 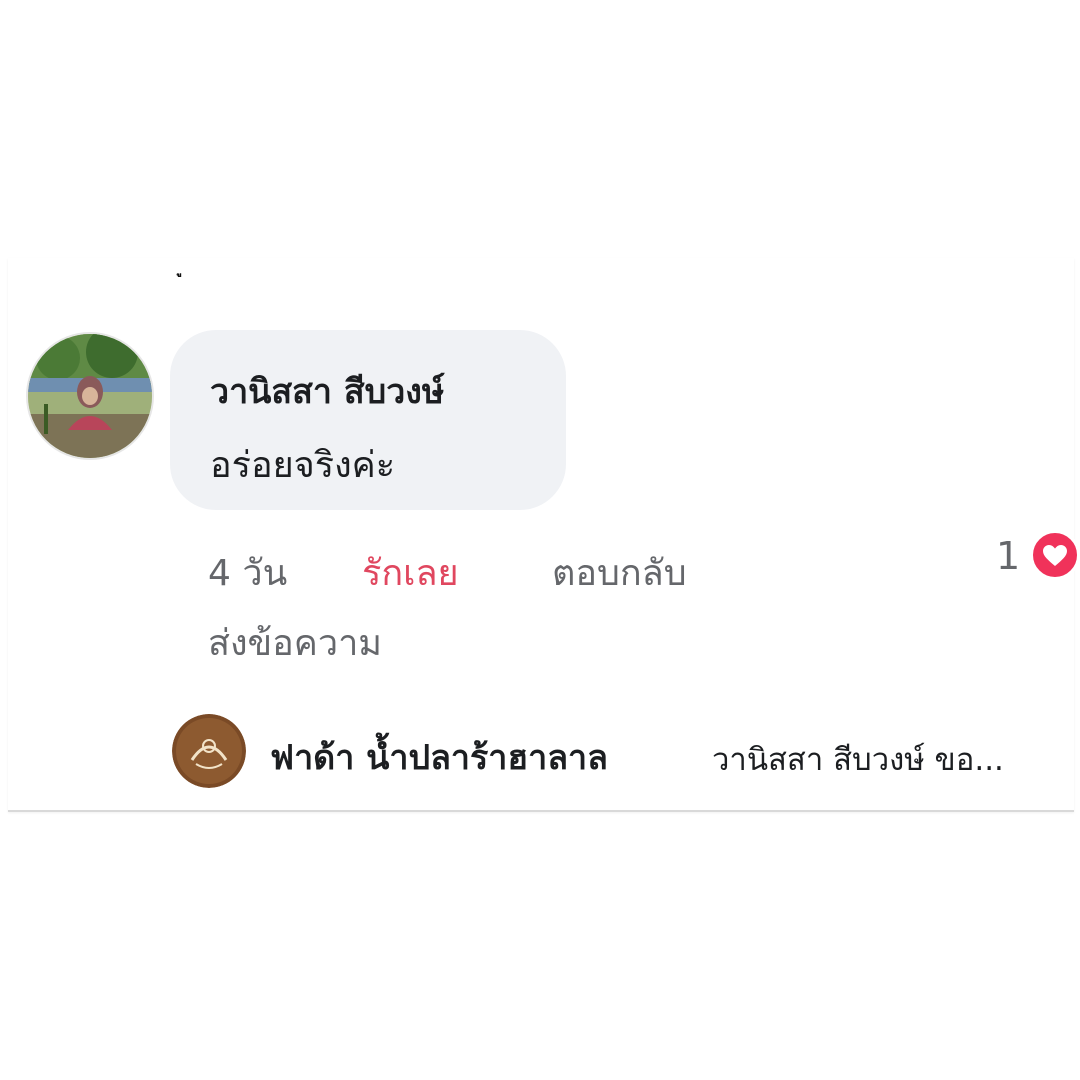 I want to click on reply-author: ฟาด้า น้ำปลาร้าฮาลาล, so click(x=439, y=757).